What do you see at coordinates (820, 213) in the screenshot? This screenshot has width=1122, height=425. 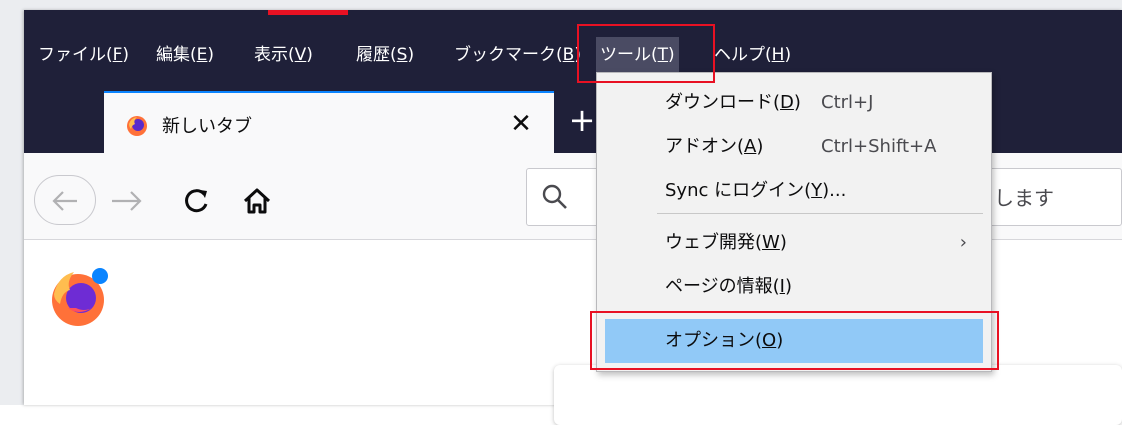 I see `menu-separator` at bounding box center [820, 213].